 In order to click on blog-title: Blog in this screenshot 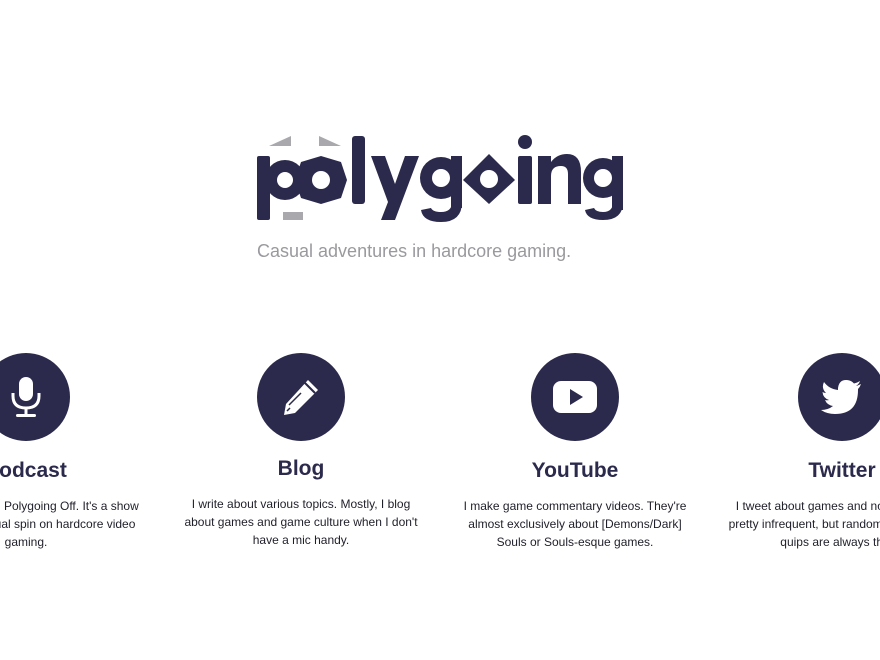, I will do `click(301, 468)`.